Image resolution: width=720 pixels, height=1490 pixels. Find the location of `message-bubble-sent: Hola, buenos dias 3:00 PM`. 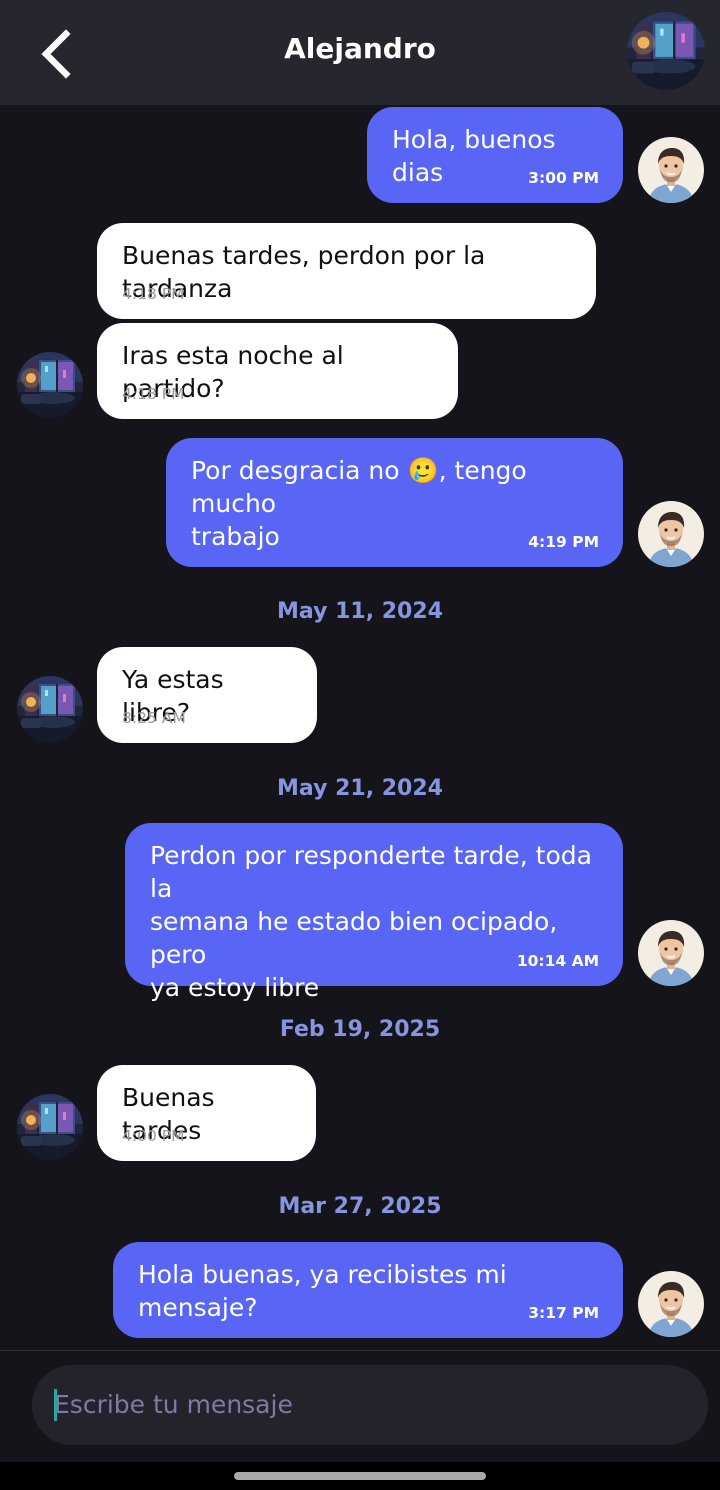

message-bubble-sent: Hola, buenos dias 3:00 PM is located at coordinates (495, 155).